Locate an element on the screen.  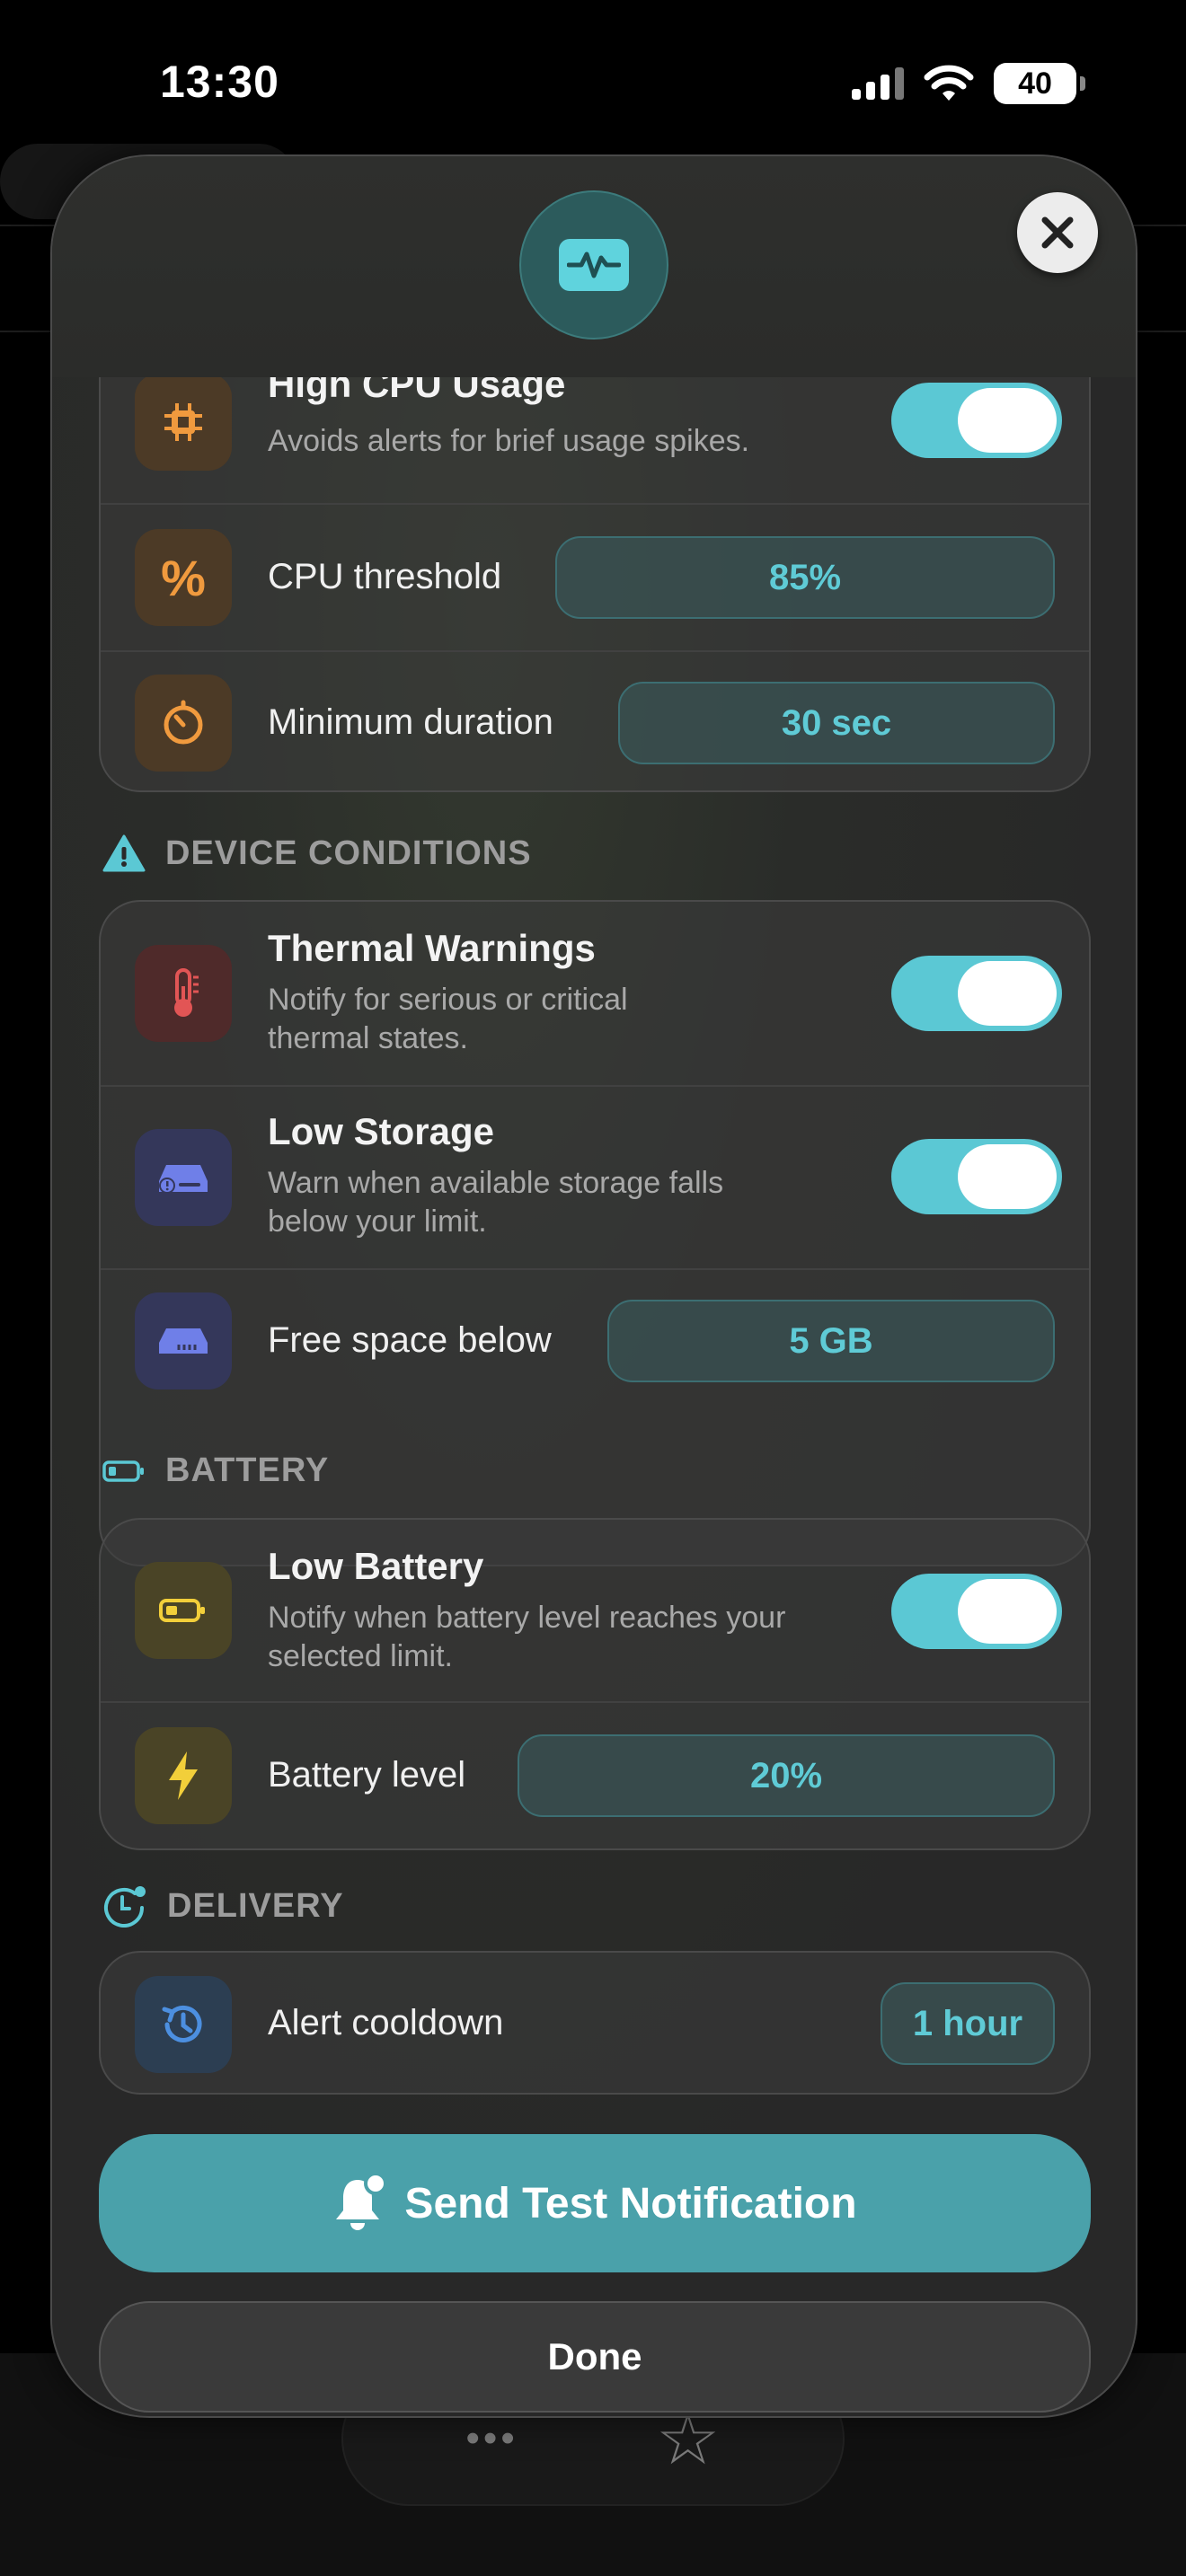
low-battery-subtitle-line-2: selected limit. is located at coordinates (360, 1656).